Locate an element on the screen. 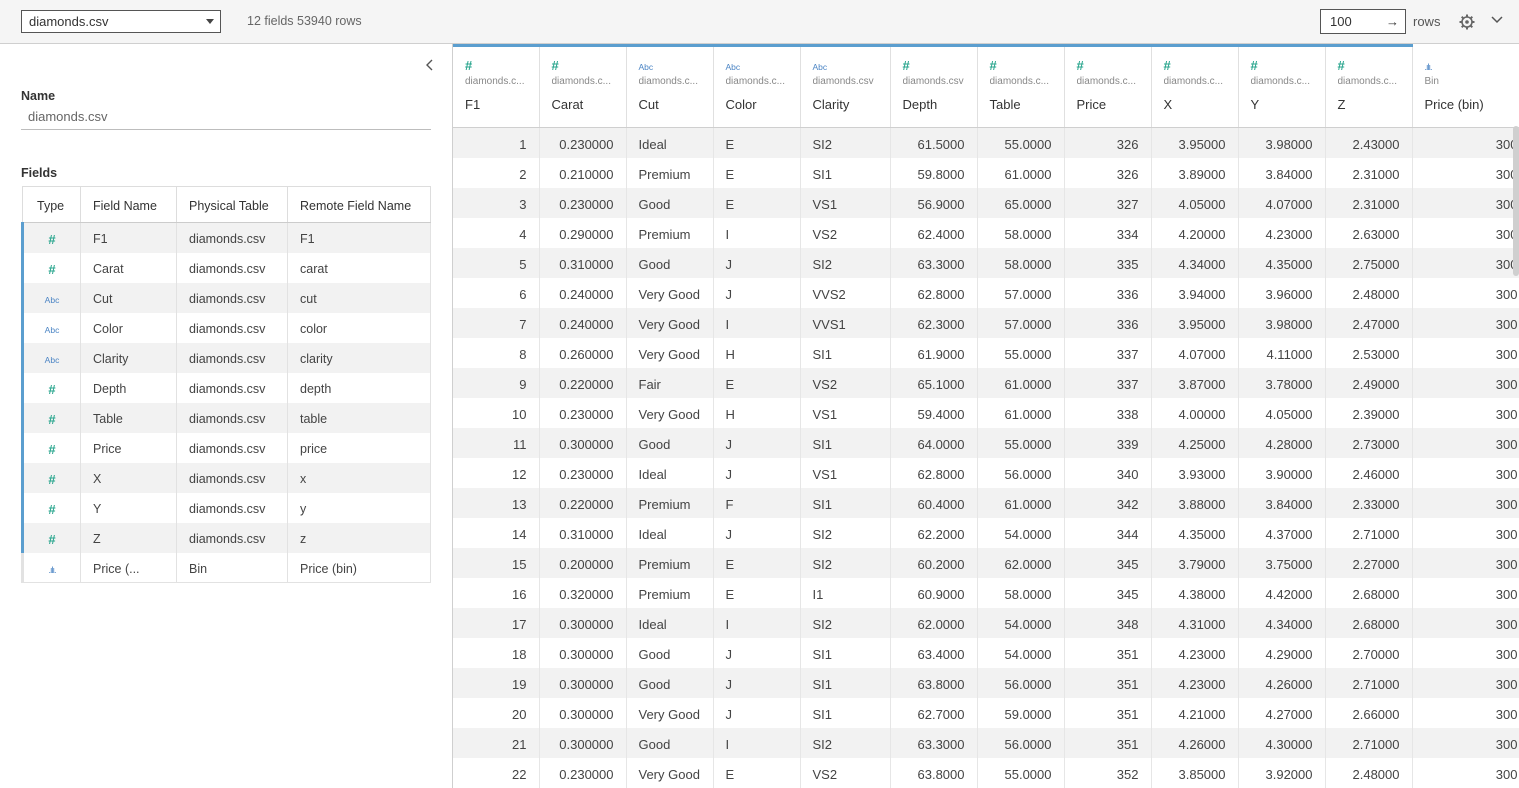  column-header-carat: # diamonds.c... Carat is located at coordinates (583, 86).